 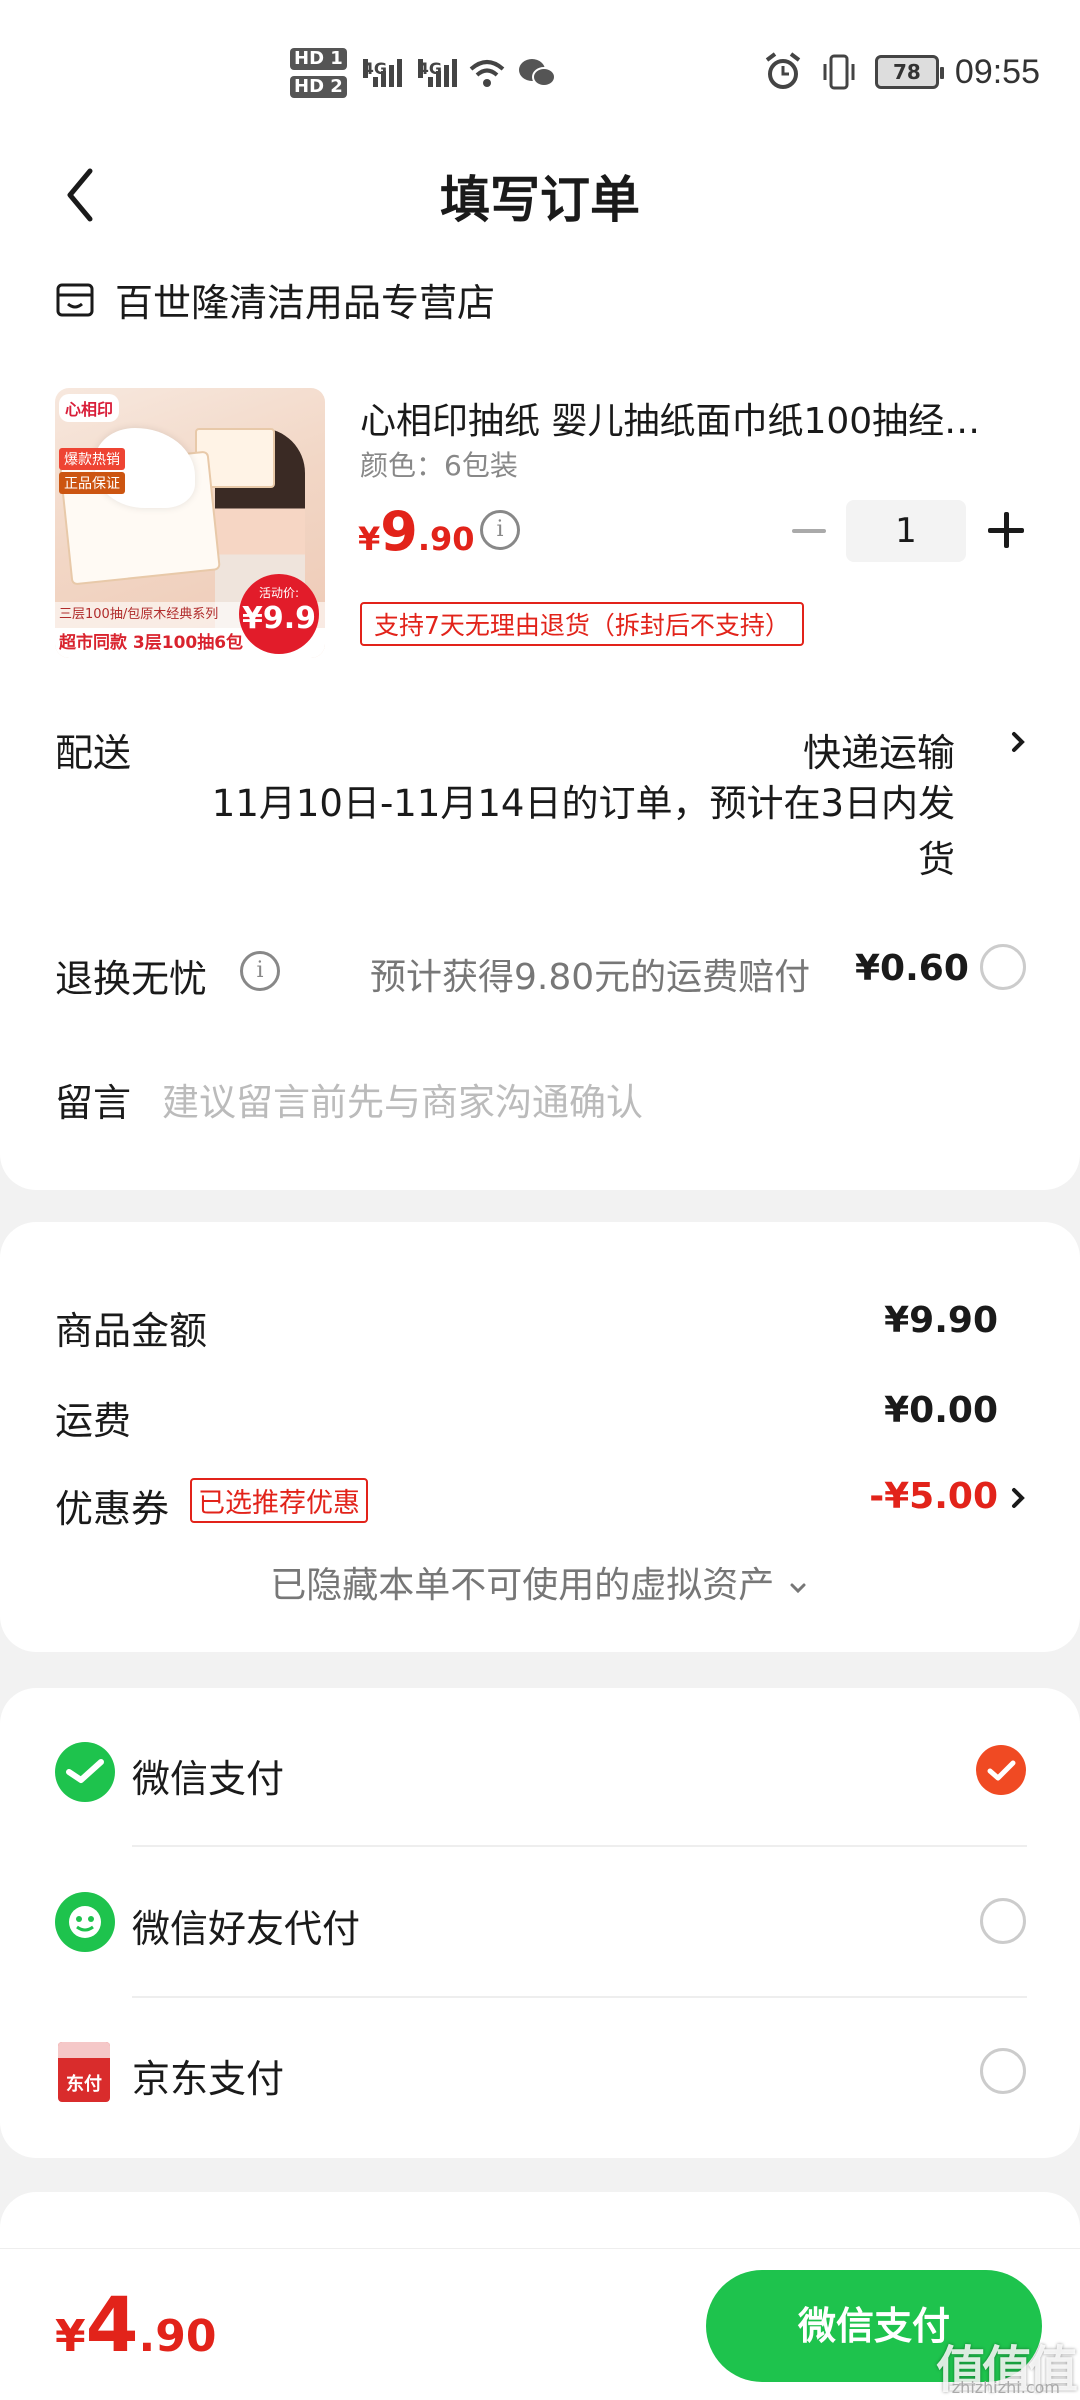 What do you see at coordinates (487, 73) in the screenshot?
I see `wifi-icon` at bounding box center [487, 73].